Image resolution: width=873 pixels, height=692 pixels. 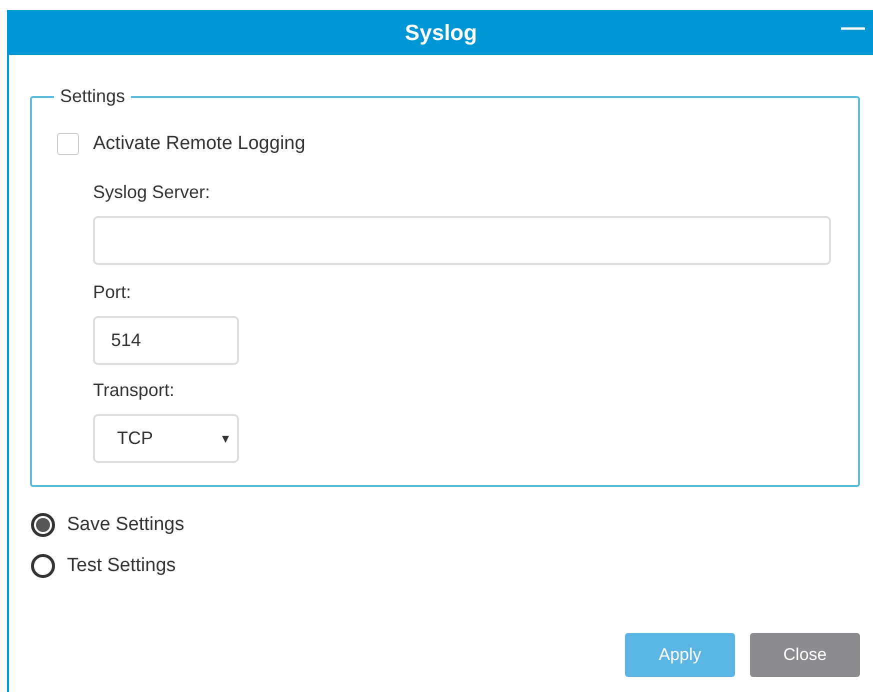 I want to click on transport-select: TCP ▾, so click(x=166, y=438).